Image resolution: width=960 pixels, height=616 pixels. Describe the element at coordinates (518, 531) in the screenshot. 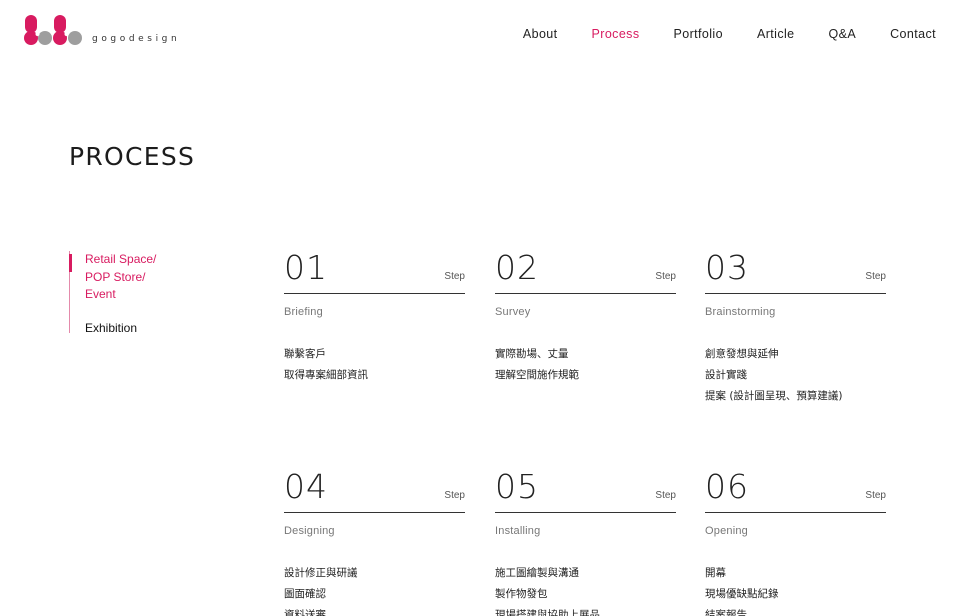

I see `step-title: Installing` at that location.